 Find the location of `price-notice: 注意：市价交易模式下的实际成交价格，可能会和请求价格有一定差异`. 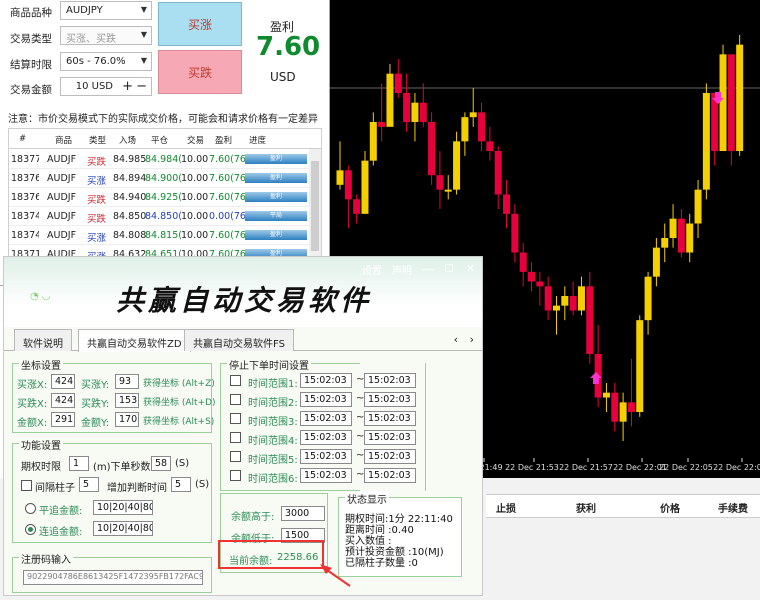

price-notice: 注意：市价交易模式下的实际成交价格，可能会和请求价格有一定差异 is located at coordinates (163, 119).